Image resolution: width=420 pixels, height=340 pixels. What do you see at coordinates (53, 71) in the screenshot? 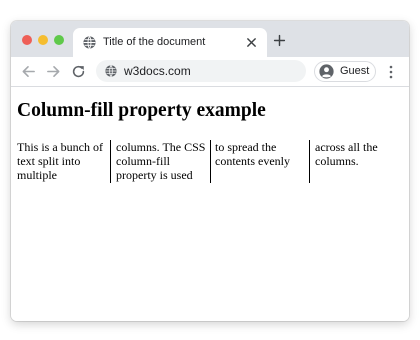
I see `arrow-right-icon` at bounding box center [53, 71].